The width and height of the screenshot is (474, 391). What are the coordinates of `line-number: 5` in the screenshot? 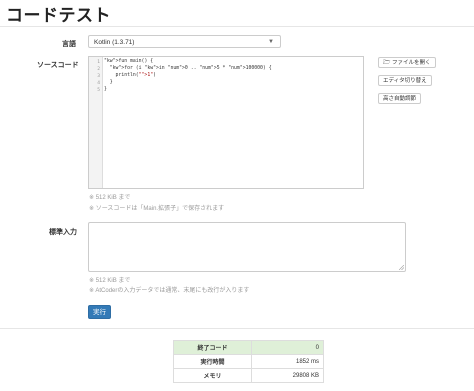 It's located at (98, 90).